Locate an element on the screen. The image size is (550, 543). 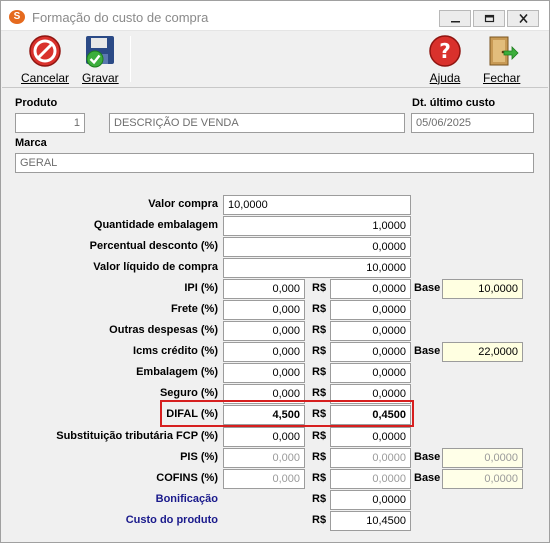
cofins-pct-field: 0,000 is located at coordinates (264, 479).